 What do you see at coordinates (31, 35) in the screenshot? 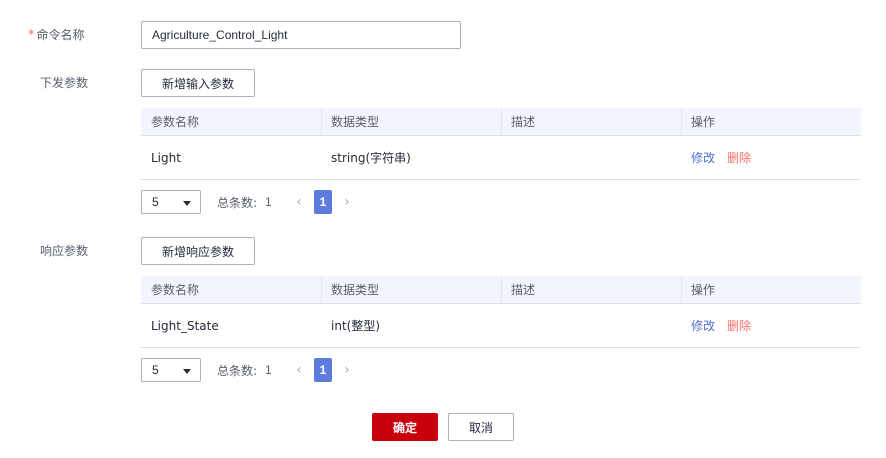
I see `required-mark: *` at bounding box center [31, 35].